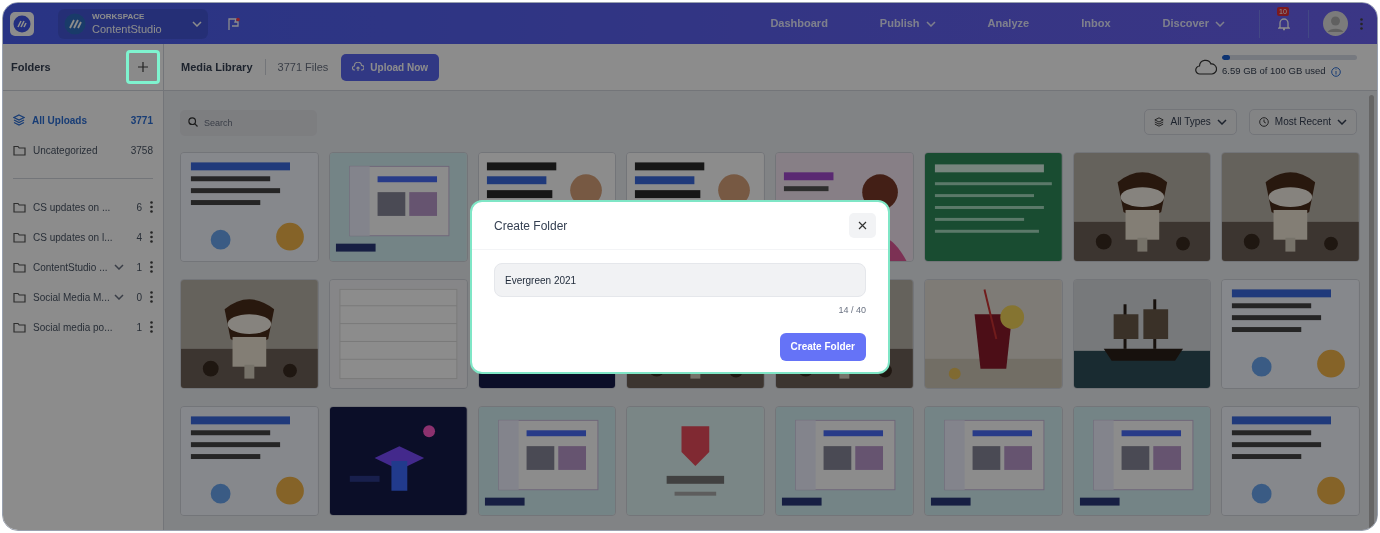  What do you see at coordinates (139, 207) in the screenshot?
I see `item-count: 6` at bounding box center [139, 207].